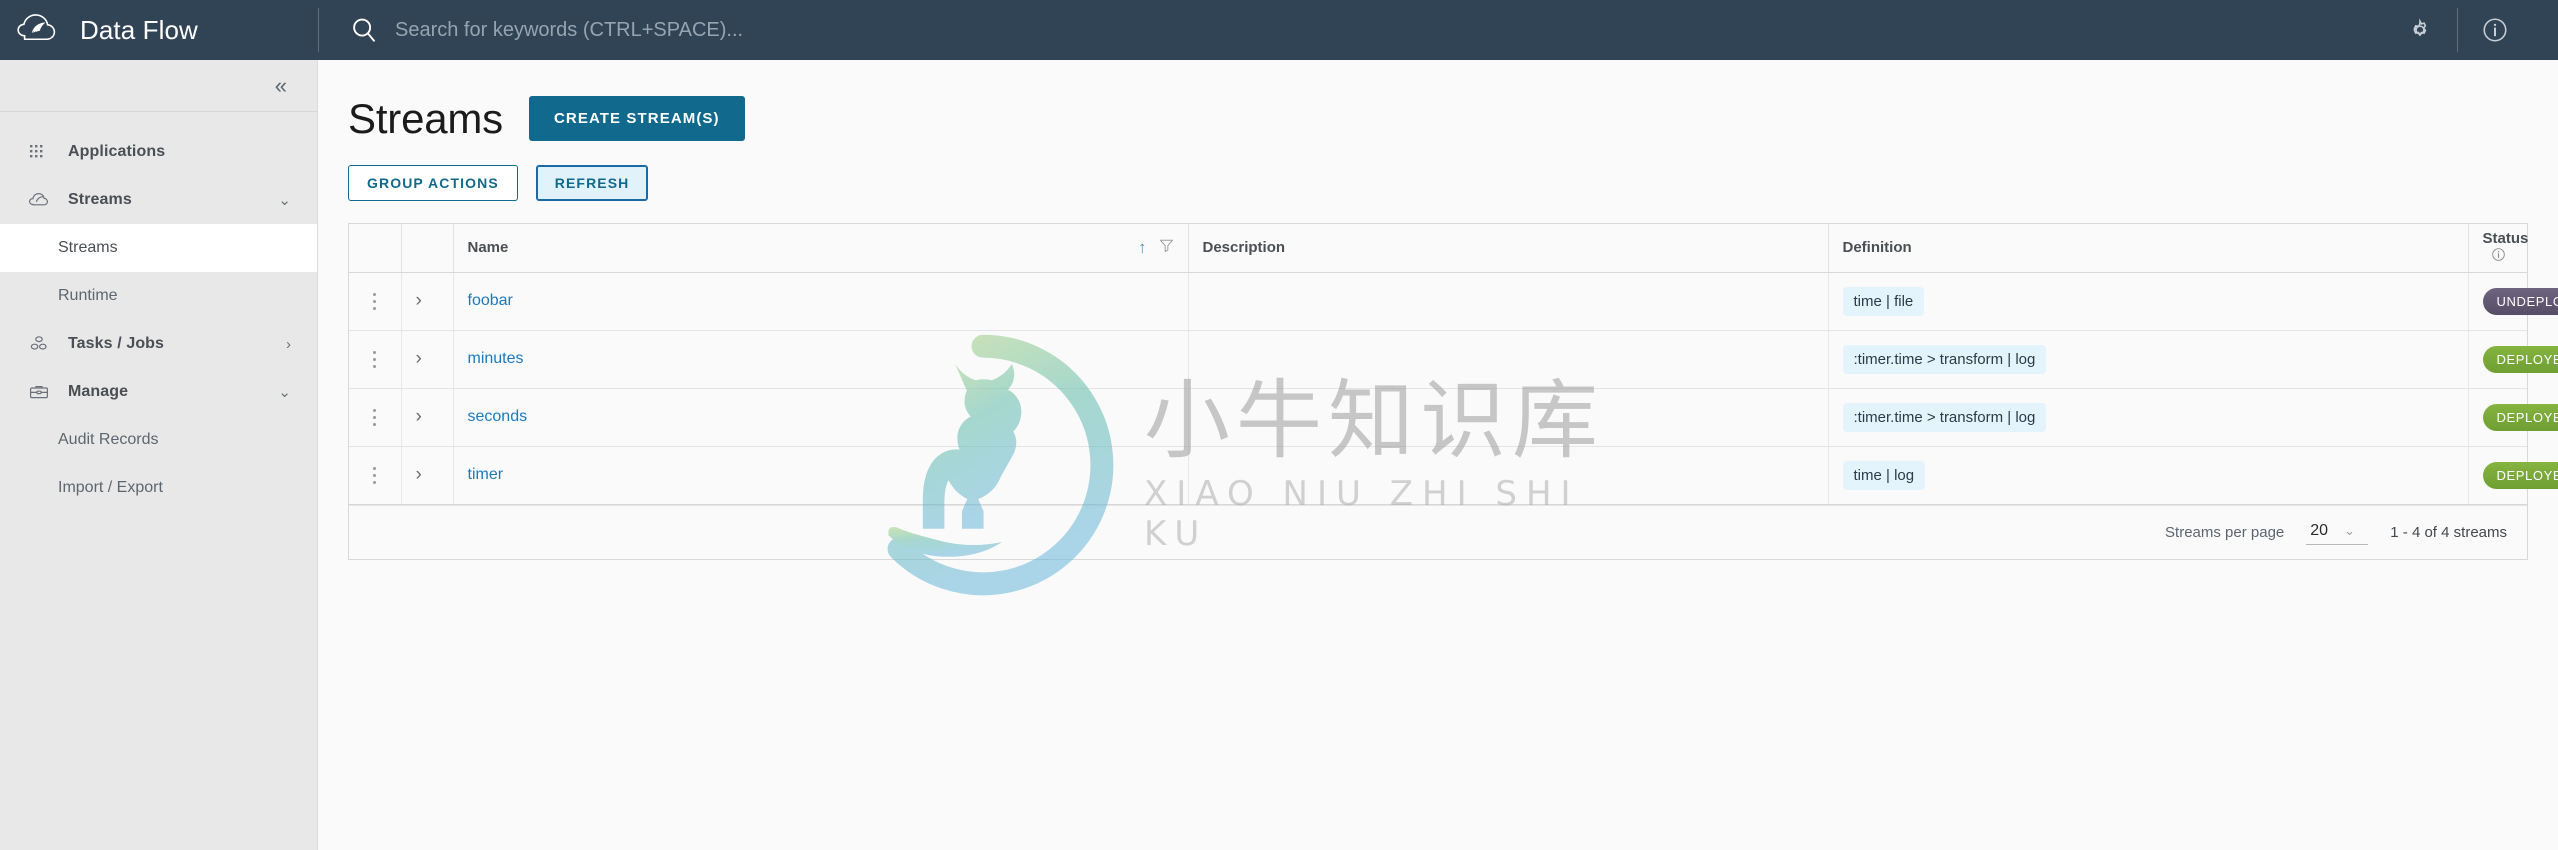  What do you see at coordinates (1142, 247) in the screenshot?
I see `sort-ascending-icon: ↑` at bounding box center [1142, 247].